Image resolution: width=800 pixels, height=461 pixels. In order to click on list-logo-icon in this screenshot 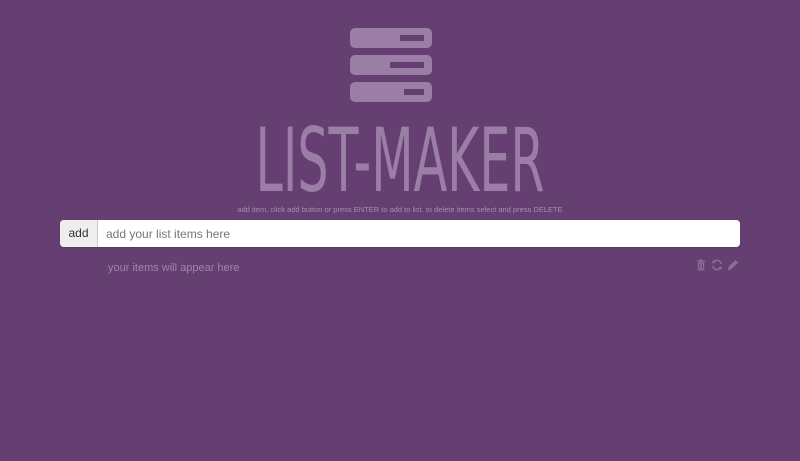, I will do `click(391, 65)`.